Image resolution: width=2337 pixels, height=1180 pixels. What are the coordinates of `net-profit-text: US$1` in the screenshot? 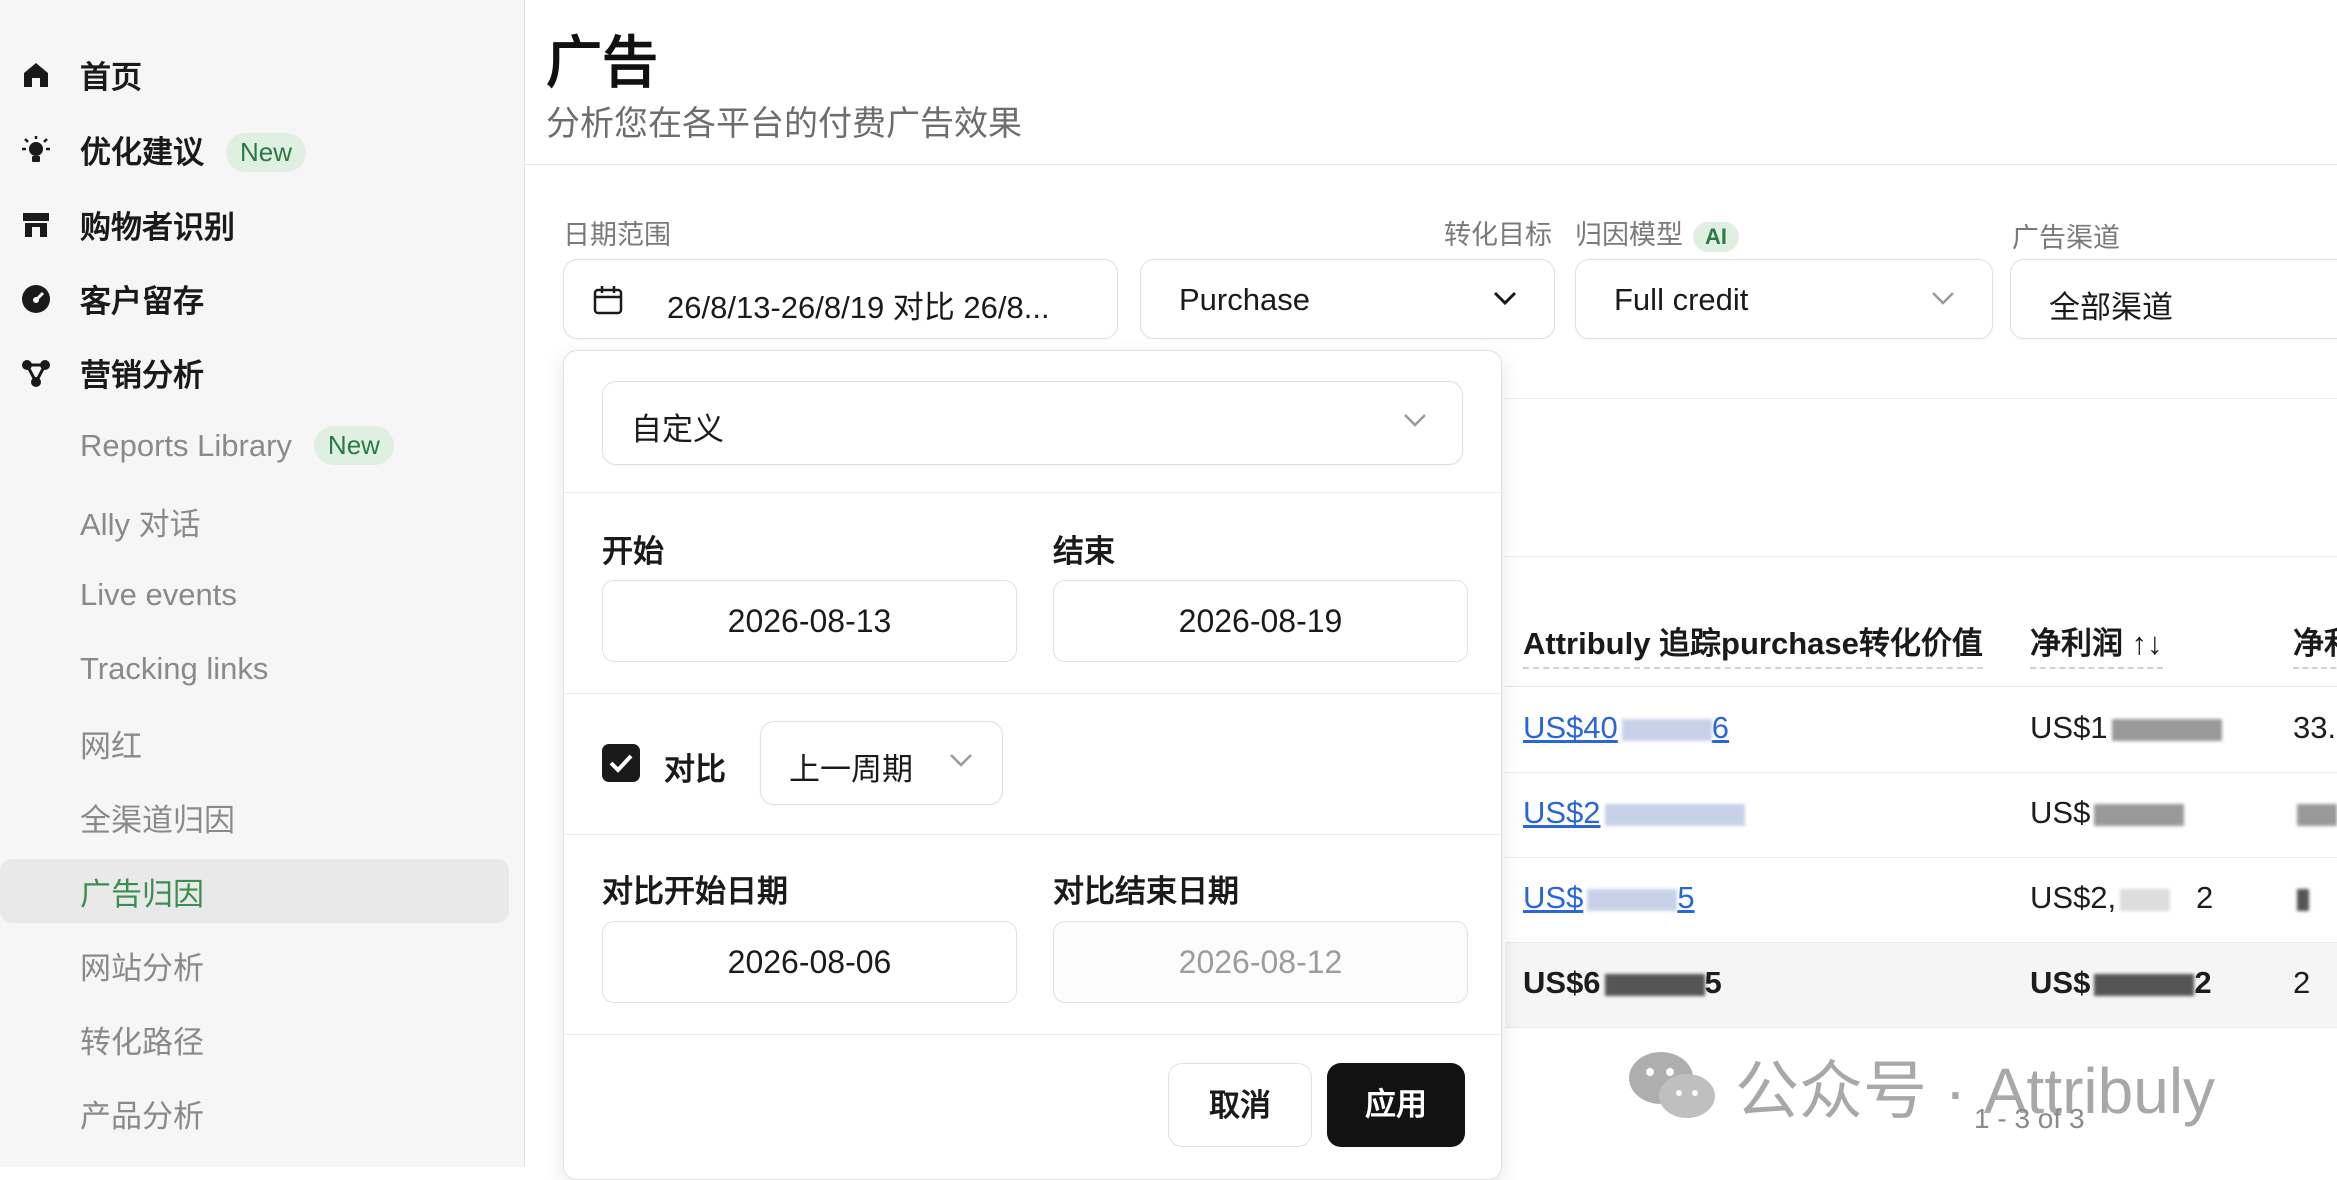 It's located at (2069, 727).